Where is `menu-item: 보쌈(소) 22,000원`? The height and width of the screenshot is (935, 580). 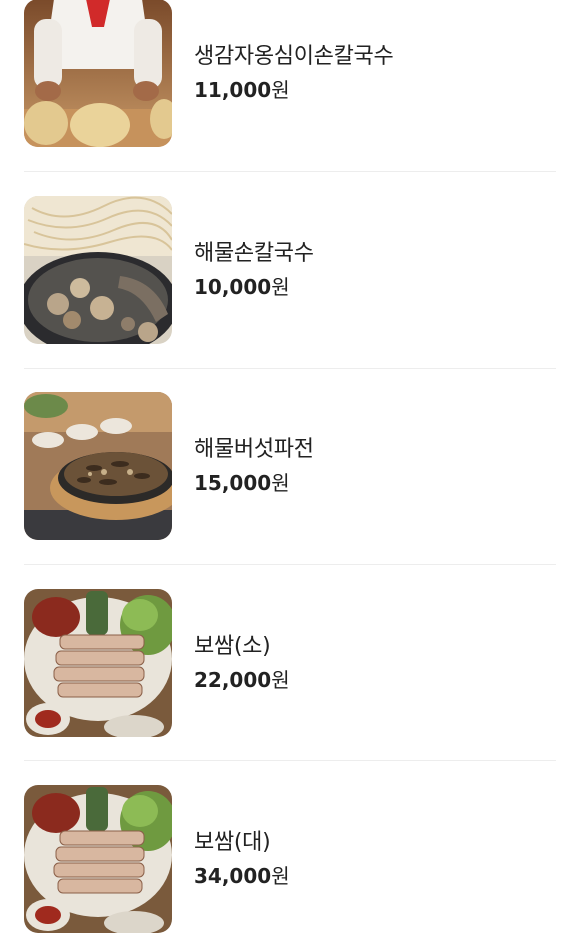 menu-item: 보쌈(소) 22,000원 is located at coordinates (290, 663).